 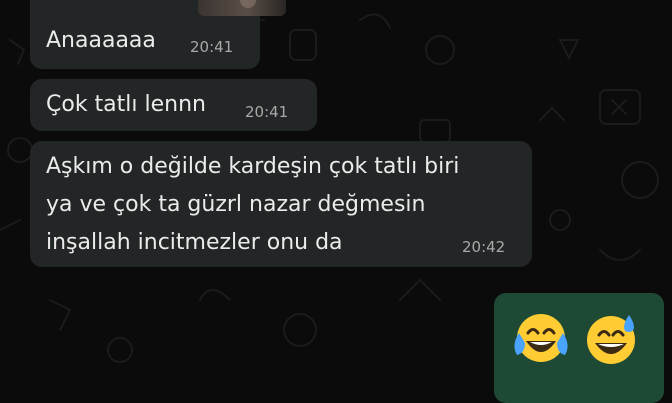 What do you see at coordinates (126, 104) in the screenshot?
I see `message-text: Çok tatlı lennn` at bounding box center [126, 104].